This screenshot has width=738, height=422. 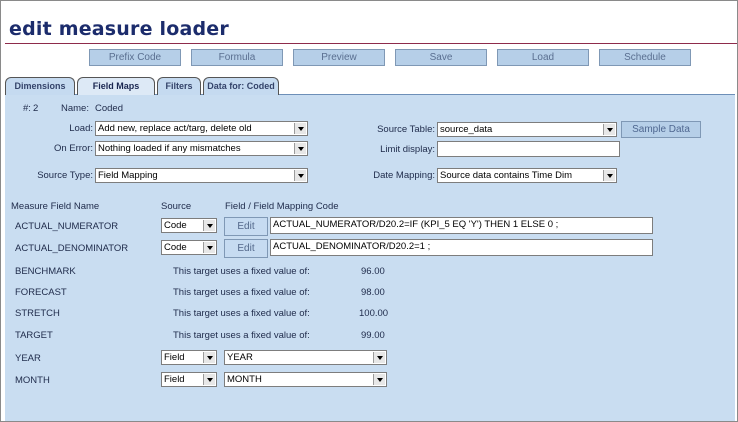 I want to click on load-label: Load:, so click(x=81, y=128).